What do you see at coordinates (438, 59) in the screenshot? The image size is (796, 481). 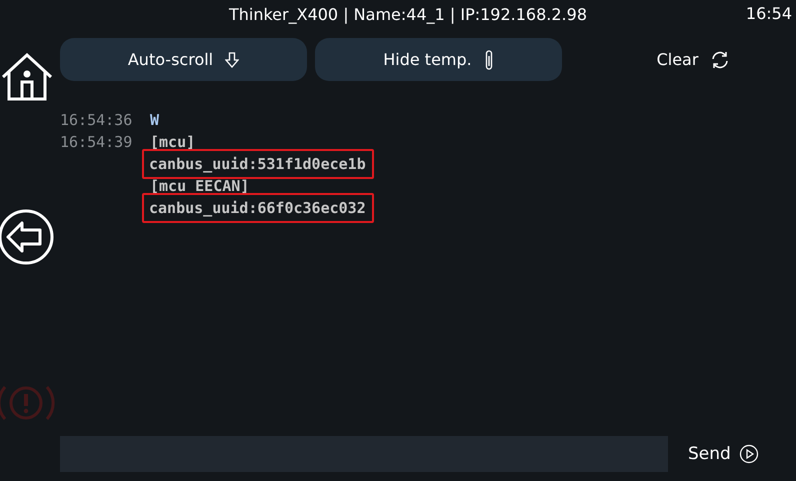 I see `toolbar-button: Hide temp.` at bounding box center [438, 59].